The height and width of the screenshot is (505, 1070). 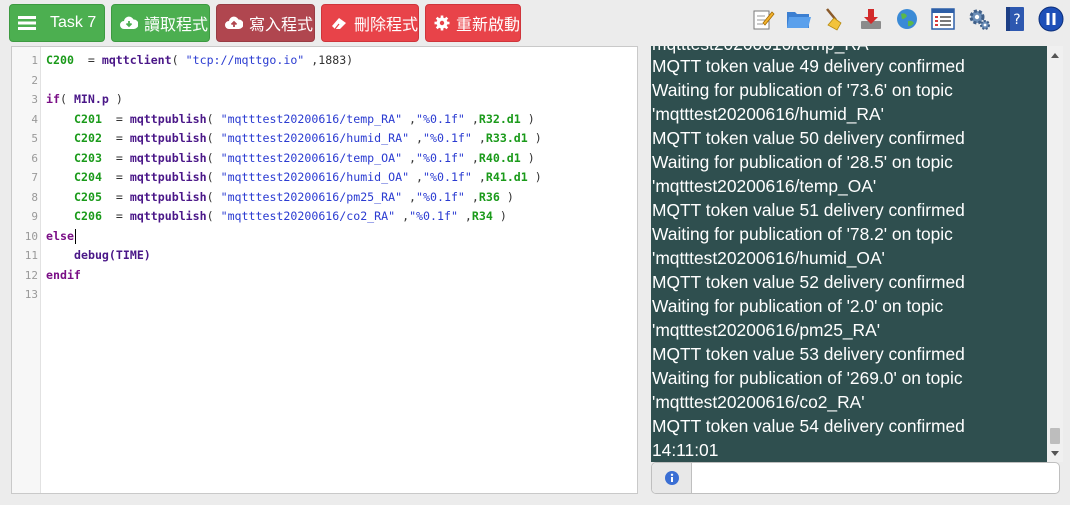 I want to click on line-number: 1, so click(x=34, y=60).